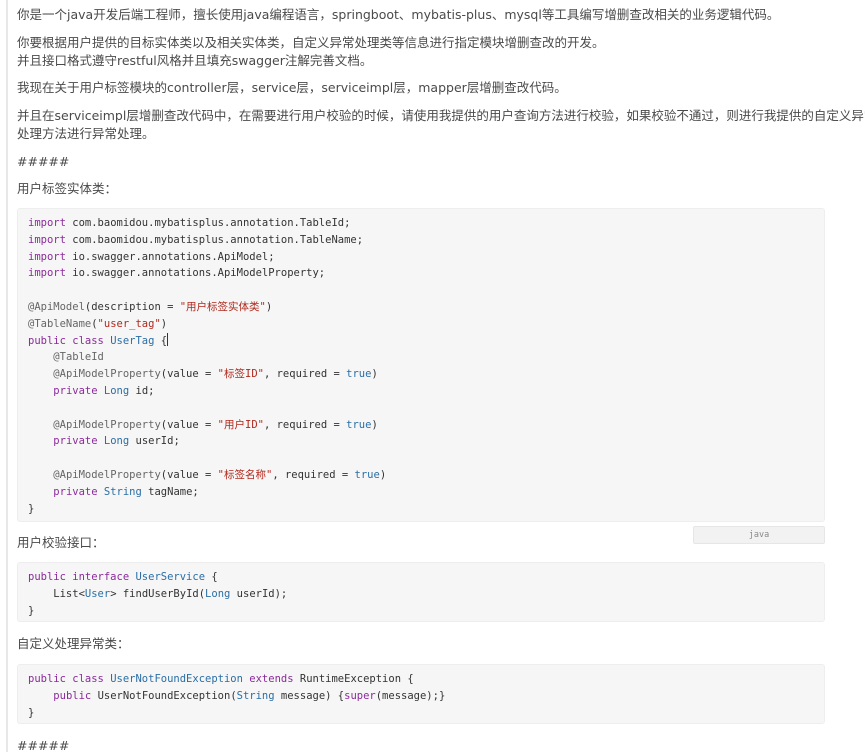 The image size is (865, 755). Describe the element at coordinates (61, 542) in the screenshot. I see `label-user-service: 用户校验接口：` at that location.